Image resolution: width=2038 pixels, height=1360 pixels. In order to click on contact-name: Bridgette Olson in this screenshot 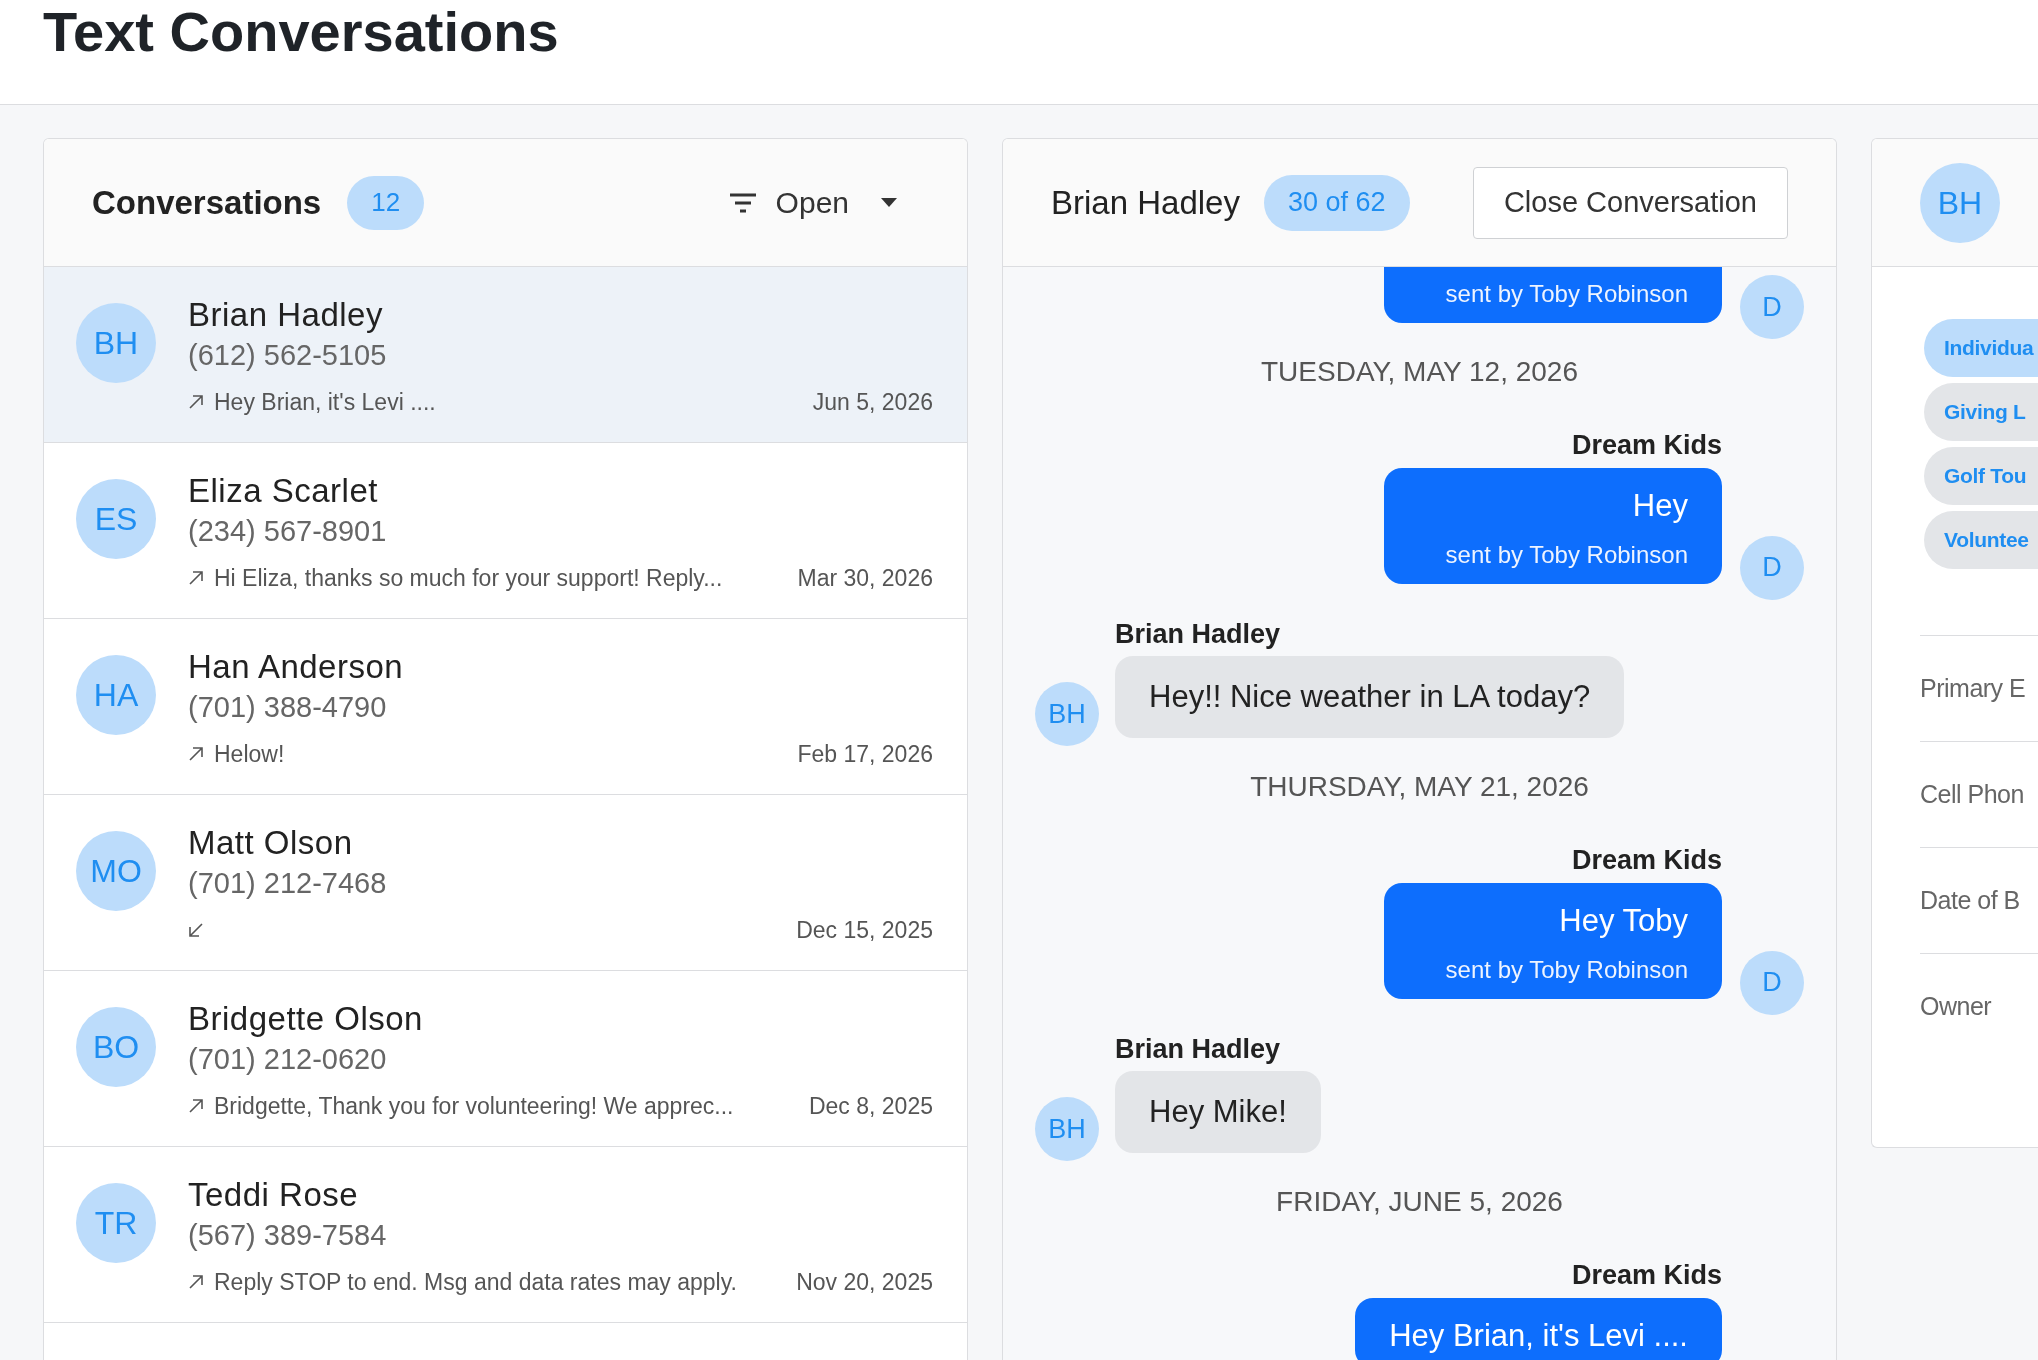, I will do `click(306, 1019)`.